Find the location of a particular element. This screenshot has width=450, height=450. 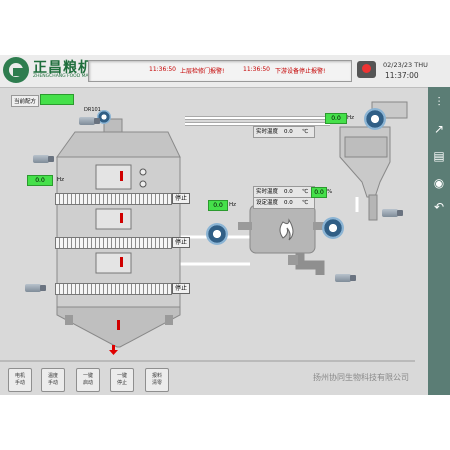

temp-manual-button: 温度 手动 is located at coordinates (53, 380).